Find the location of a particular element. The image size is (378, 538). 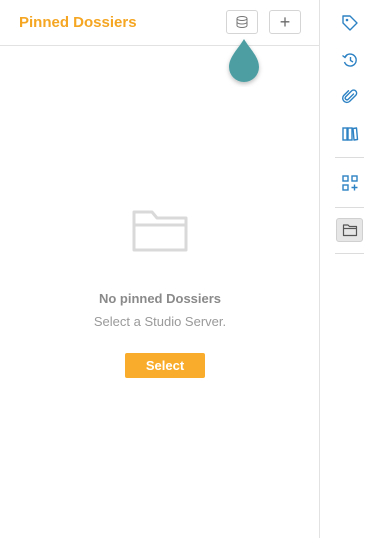

toolbar-history is located at coordinates (350, 60).